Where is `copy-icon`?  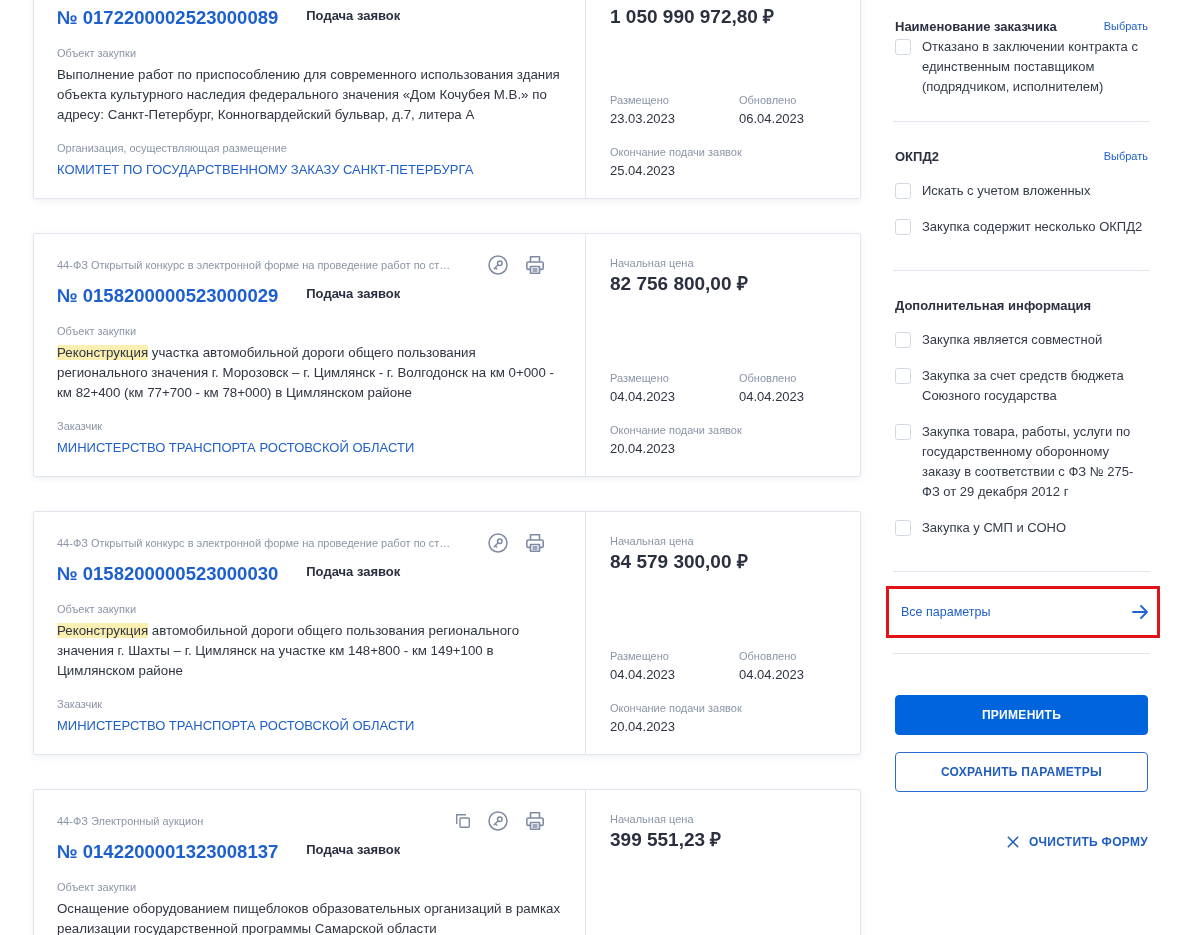
copy-icon is located at coordinates (463, 821).